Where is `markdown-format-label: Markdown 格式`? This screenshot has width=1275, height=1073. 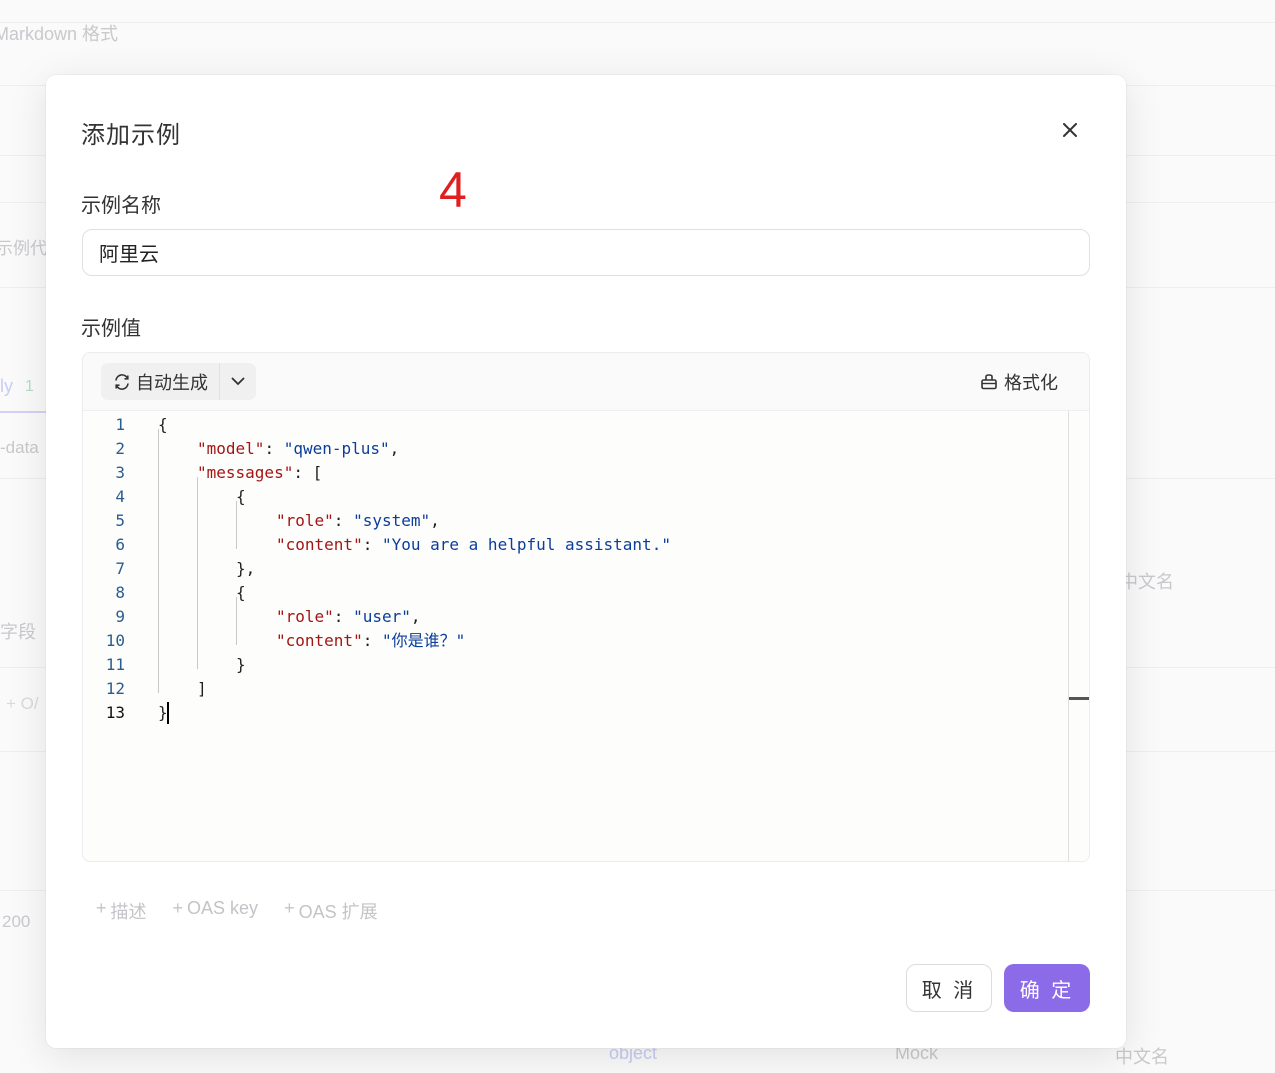 markdown-format-label: Markdown 格式 is located at coordinates (59, 34).